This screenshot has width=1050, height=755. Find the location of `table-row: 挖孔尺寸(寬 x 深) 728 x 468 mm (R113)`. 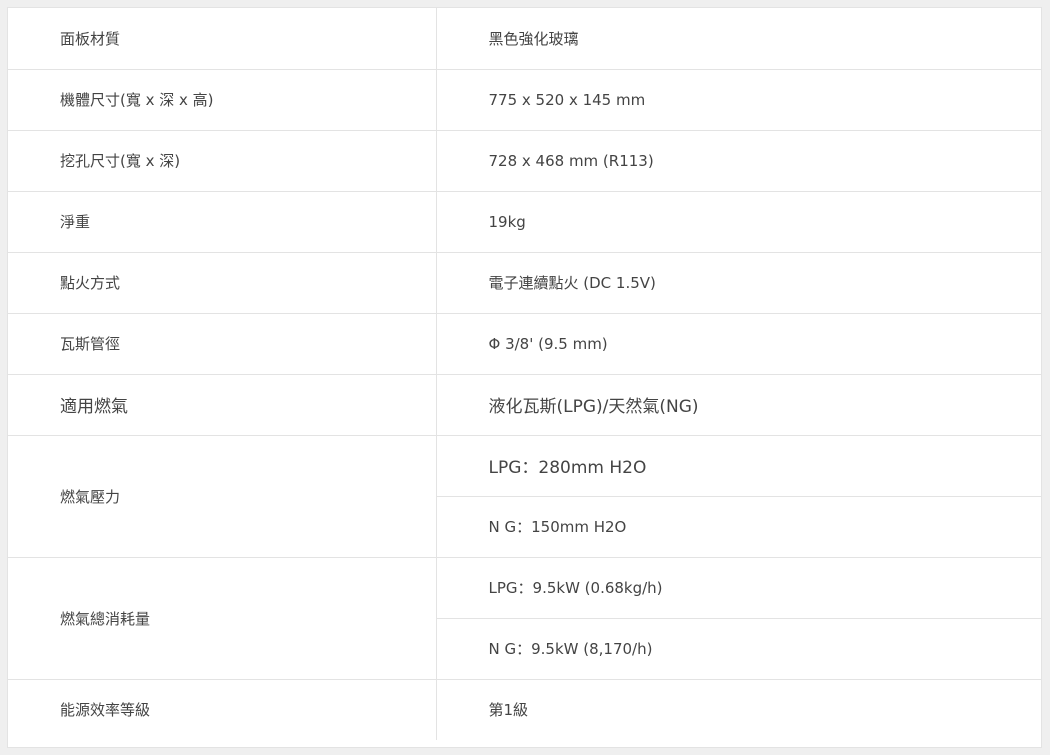

table-row: 挖孔尺寸(寬 x 深) 728 x 468 mm (R113) is located at coordinates (524, 161).